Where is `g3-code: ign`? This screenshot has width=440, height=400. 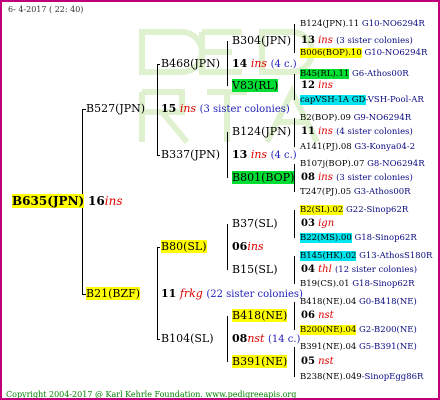
g3-code: ign is located at coordinates (326, 223).